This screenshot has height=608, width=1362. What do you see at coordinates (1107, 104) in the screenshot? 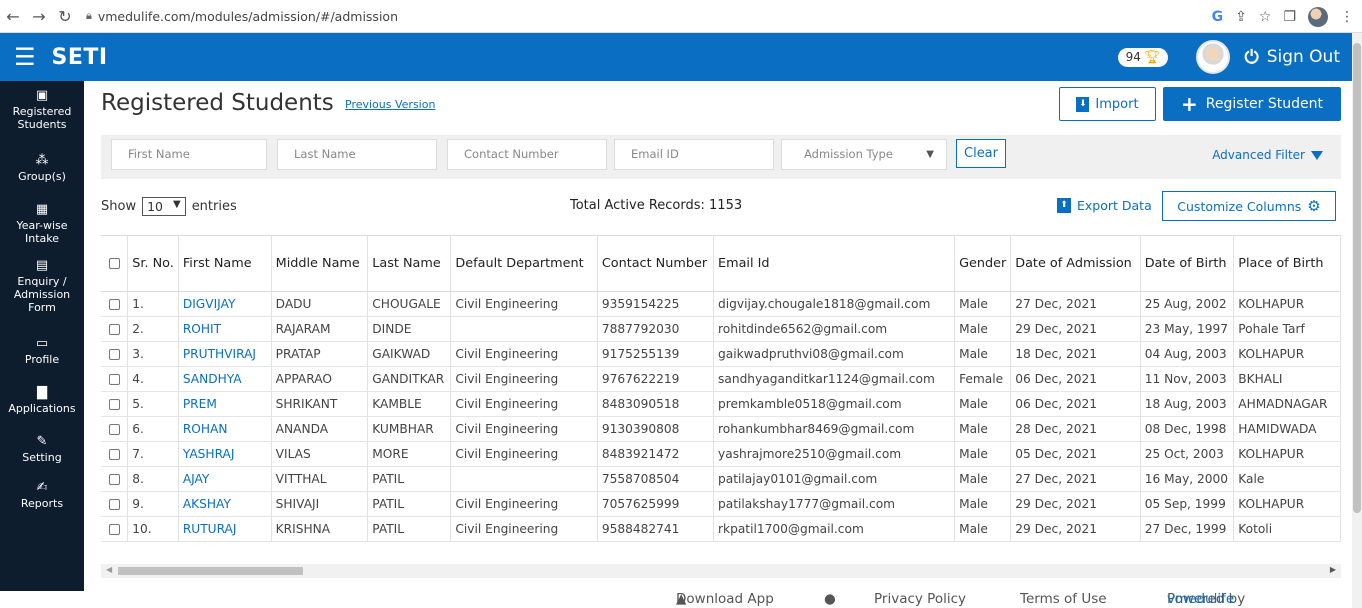
I see `import-button: ⬇ Import` at bounding box center [1107, 104].